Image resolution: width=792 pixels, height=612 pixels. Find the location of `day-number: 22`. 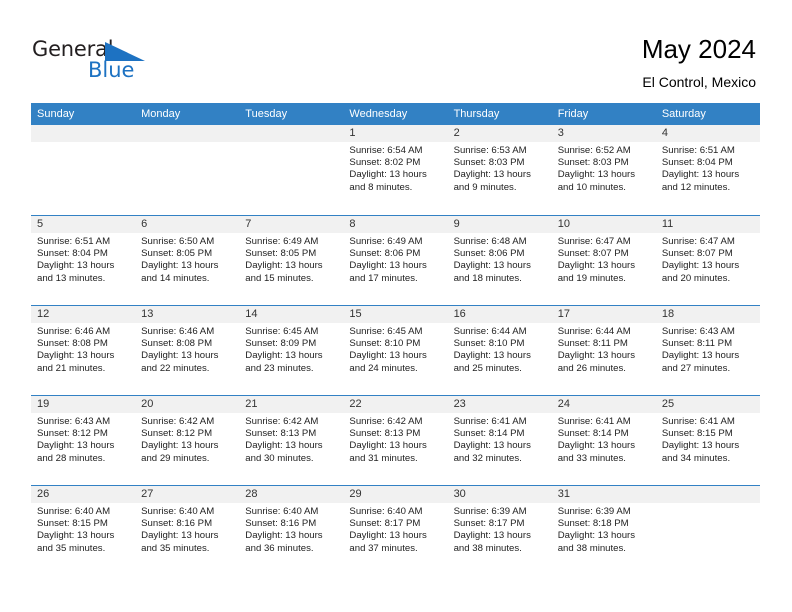

day-number: 22 is located at coordinates (355, 404).